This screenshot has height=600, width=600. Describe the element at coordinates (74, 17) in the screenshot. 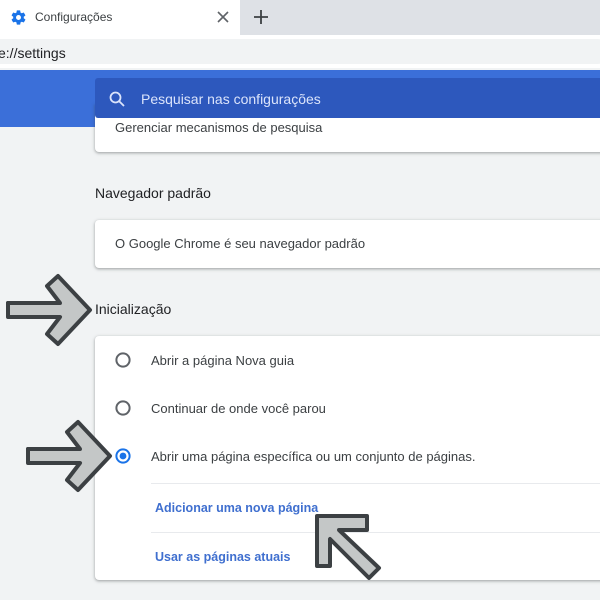

I see `tab-title: Configurações` at that location.